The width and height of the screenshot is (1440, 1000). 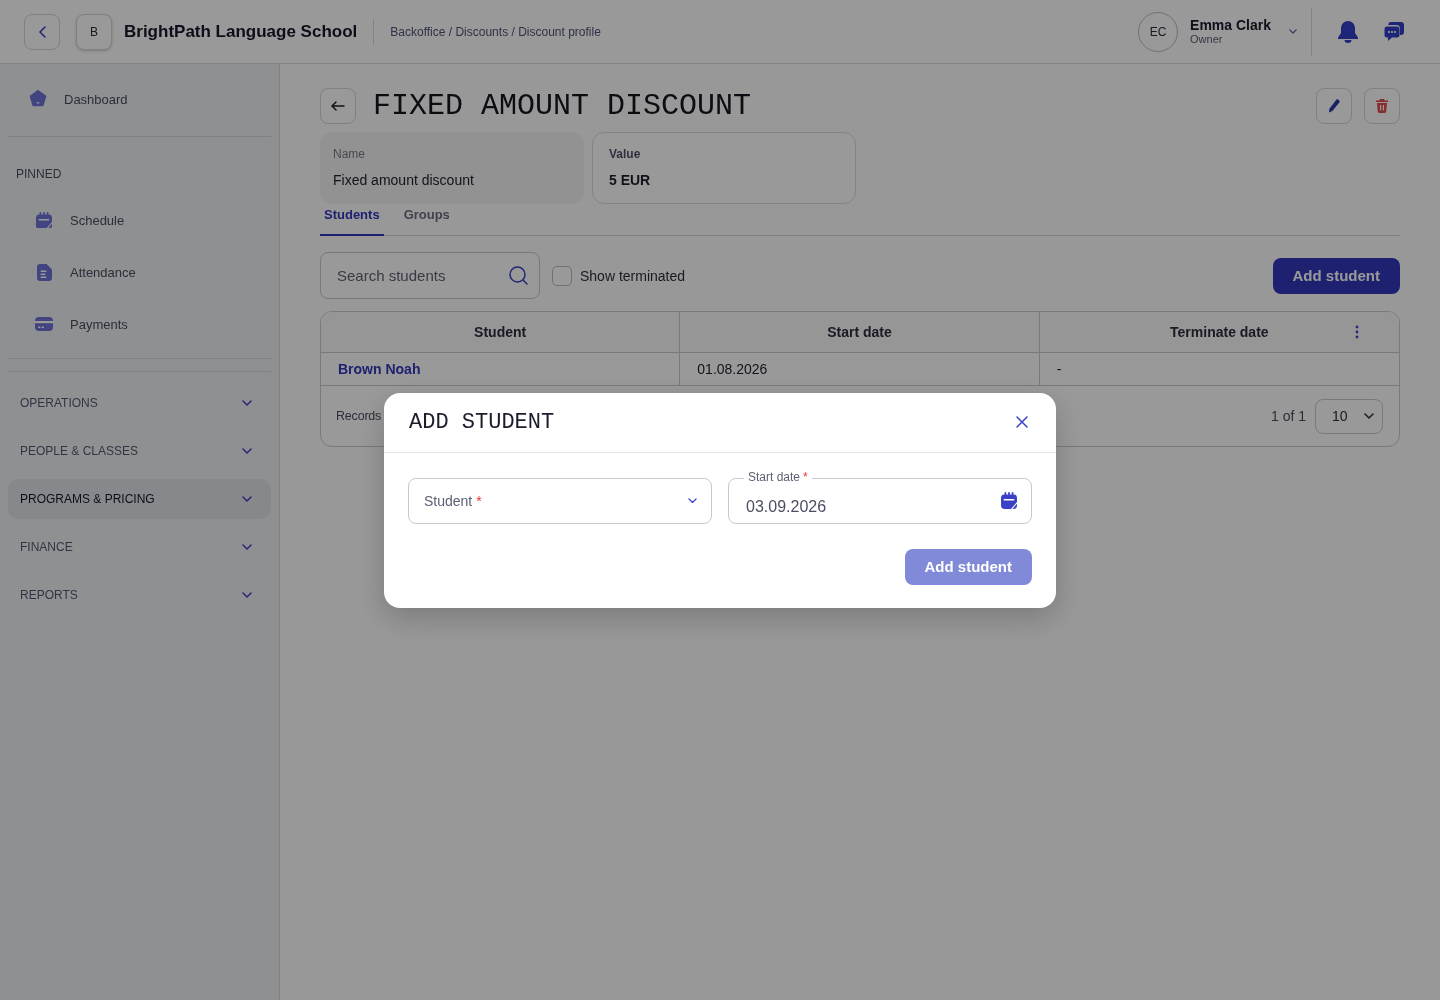 I want to click on more-options-icon, so click(x=1357, y=332).